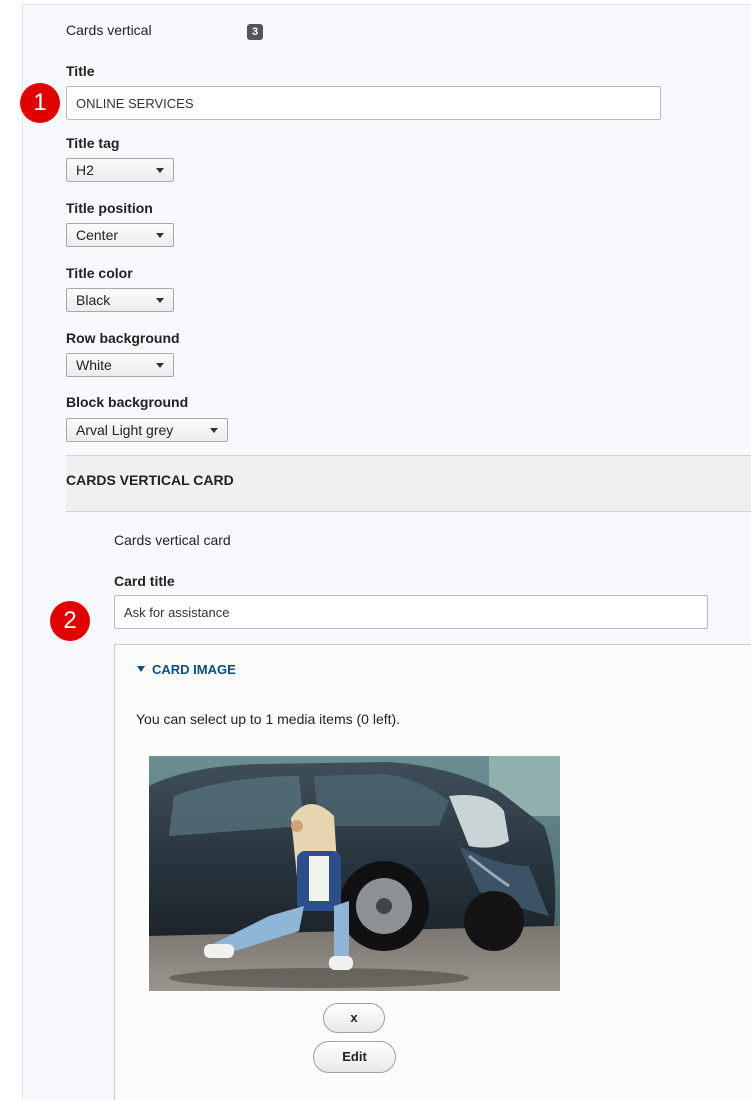 The image size is (751, 1100). Describe the element at coordinates (411, 612) in the screenshot. I see `card-title-input` at that location.